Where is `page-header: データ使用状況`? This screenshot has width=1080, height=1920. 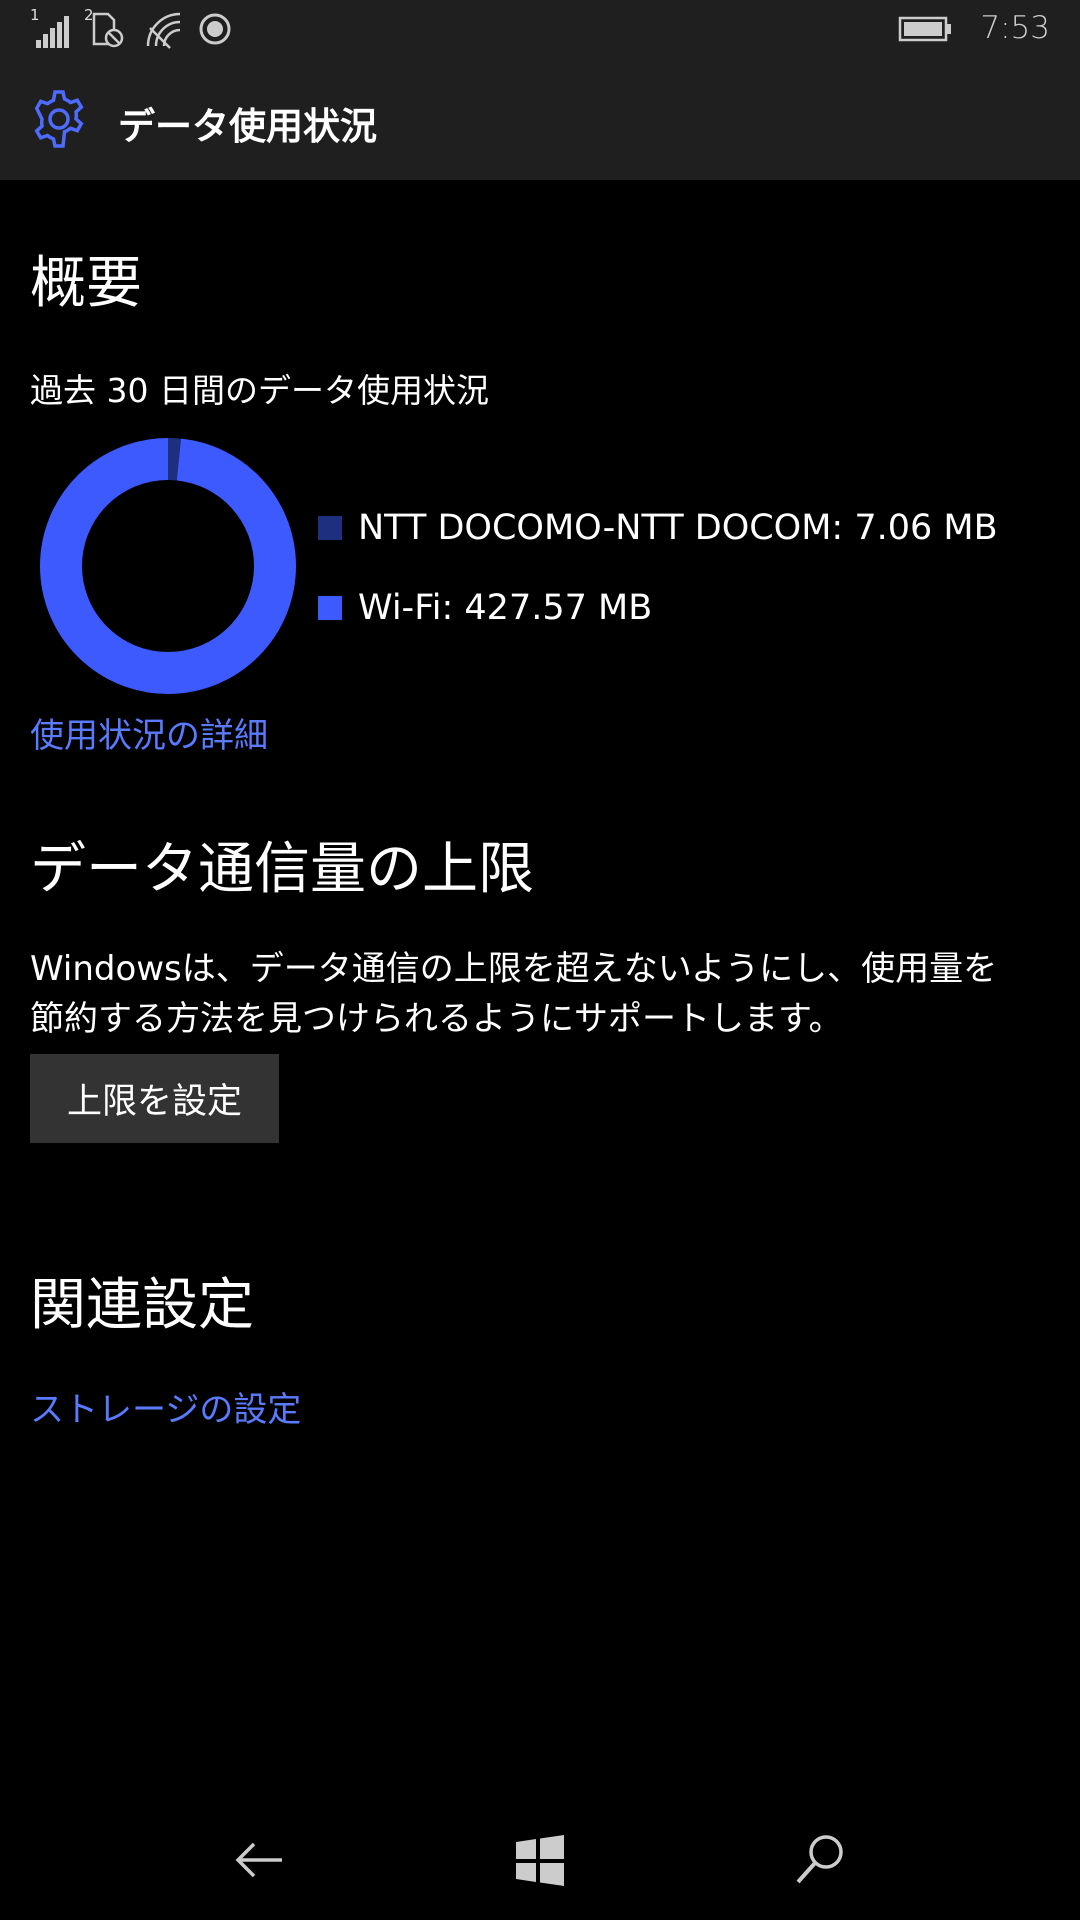
page-header: データ使用状況 is located at coordinates (540, 119).